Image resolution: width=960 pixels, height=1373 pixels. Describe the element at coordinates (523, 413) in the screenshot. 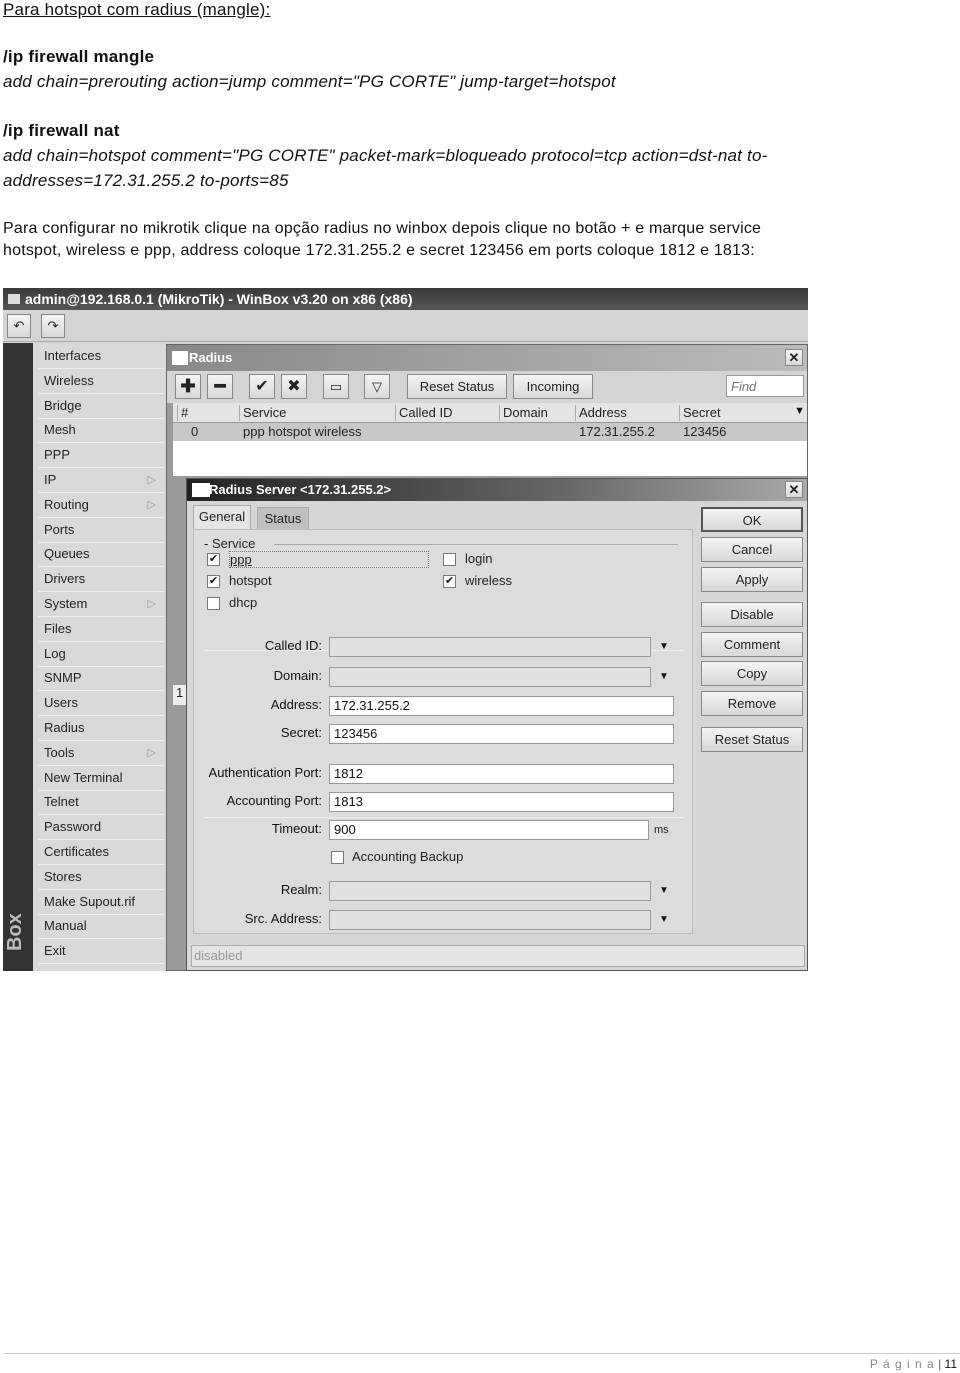

I see `column-header: Domain` at that location.